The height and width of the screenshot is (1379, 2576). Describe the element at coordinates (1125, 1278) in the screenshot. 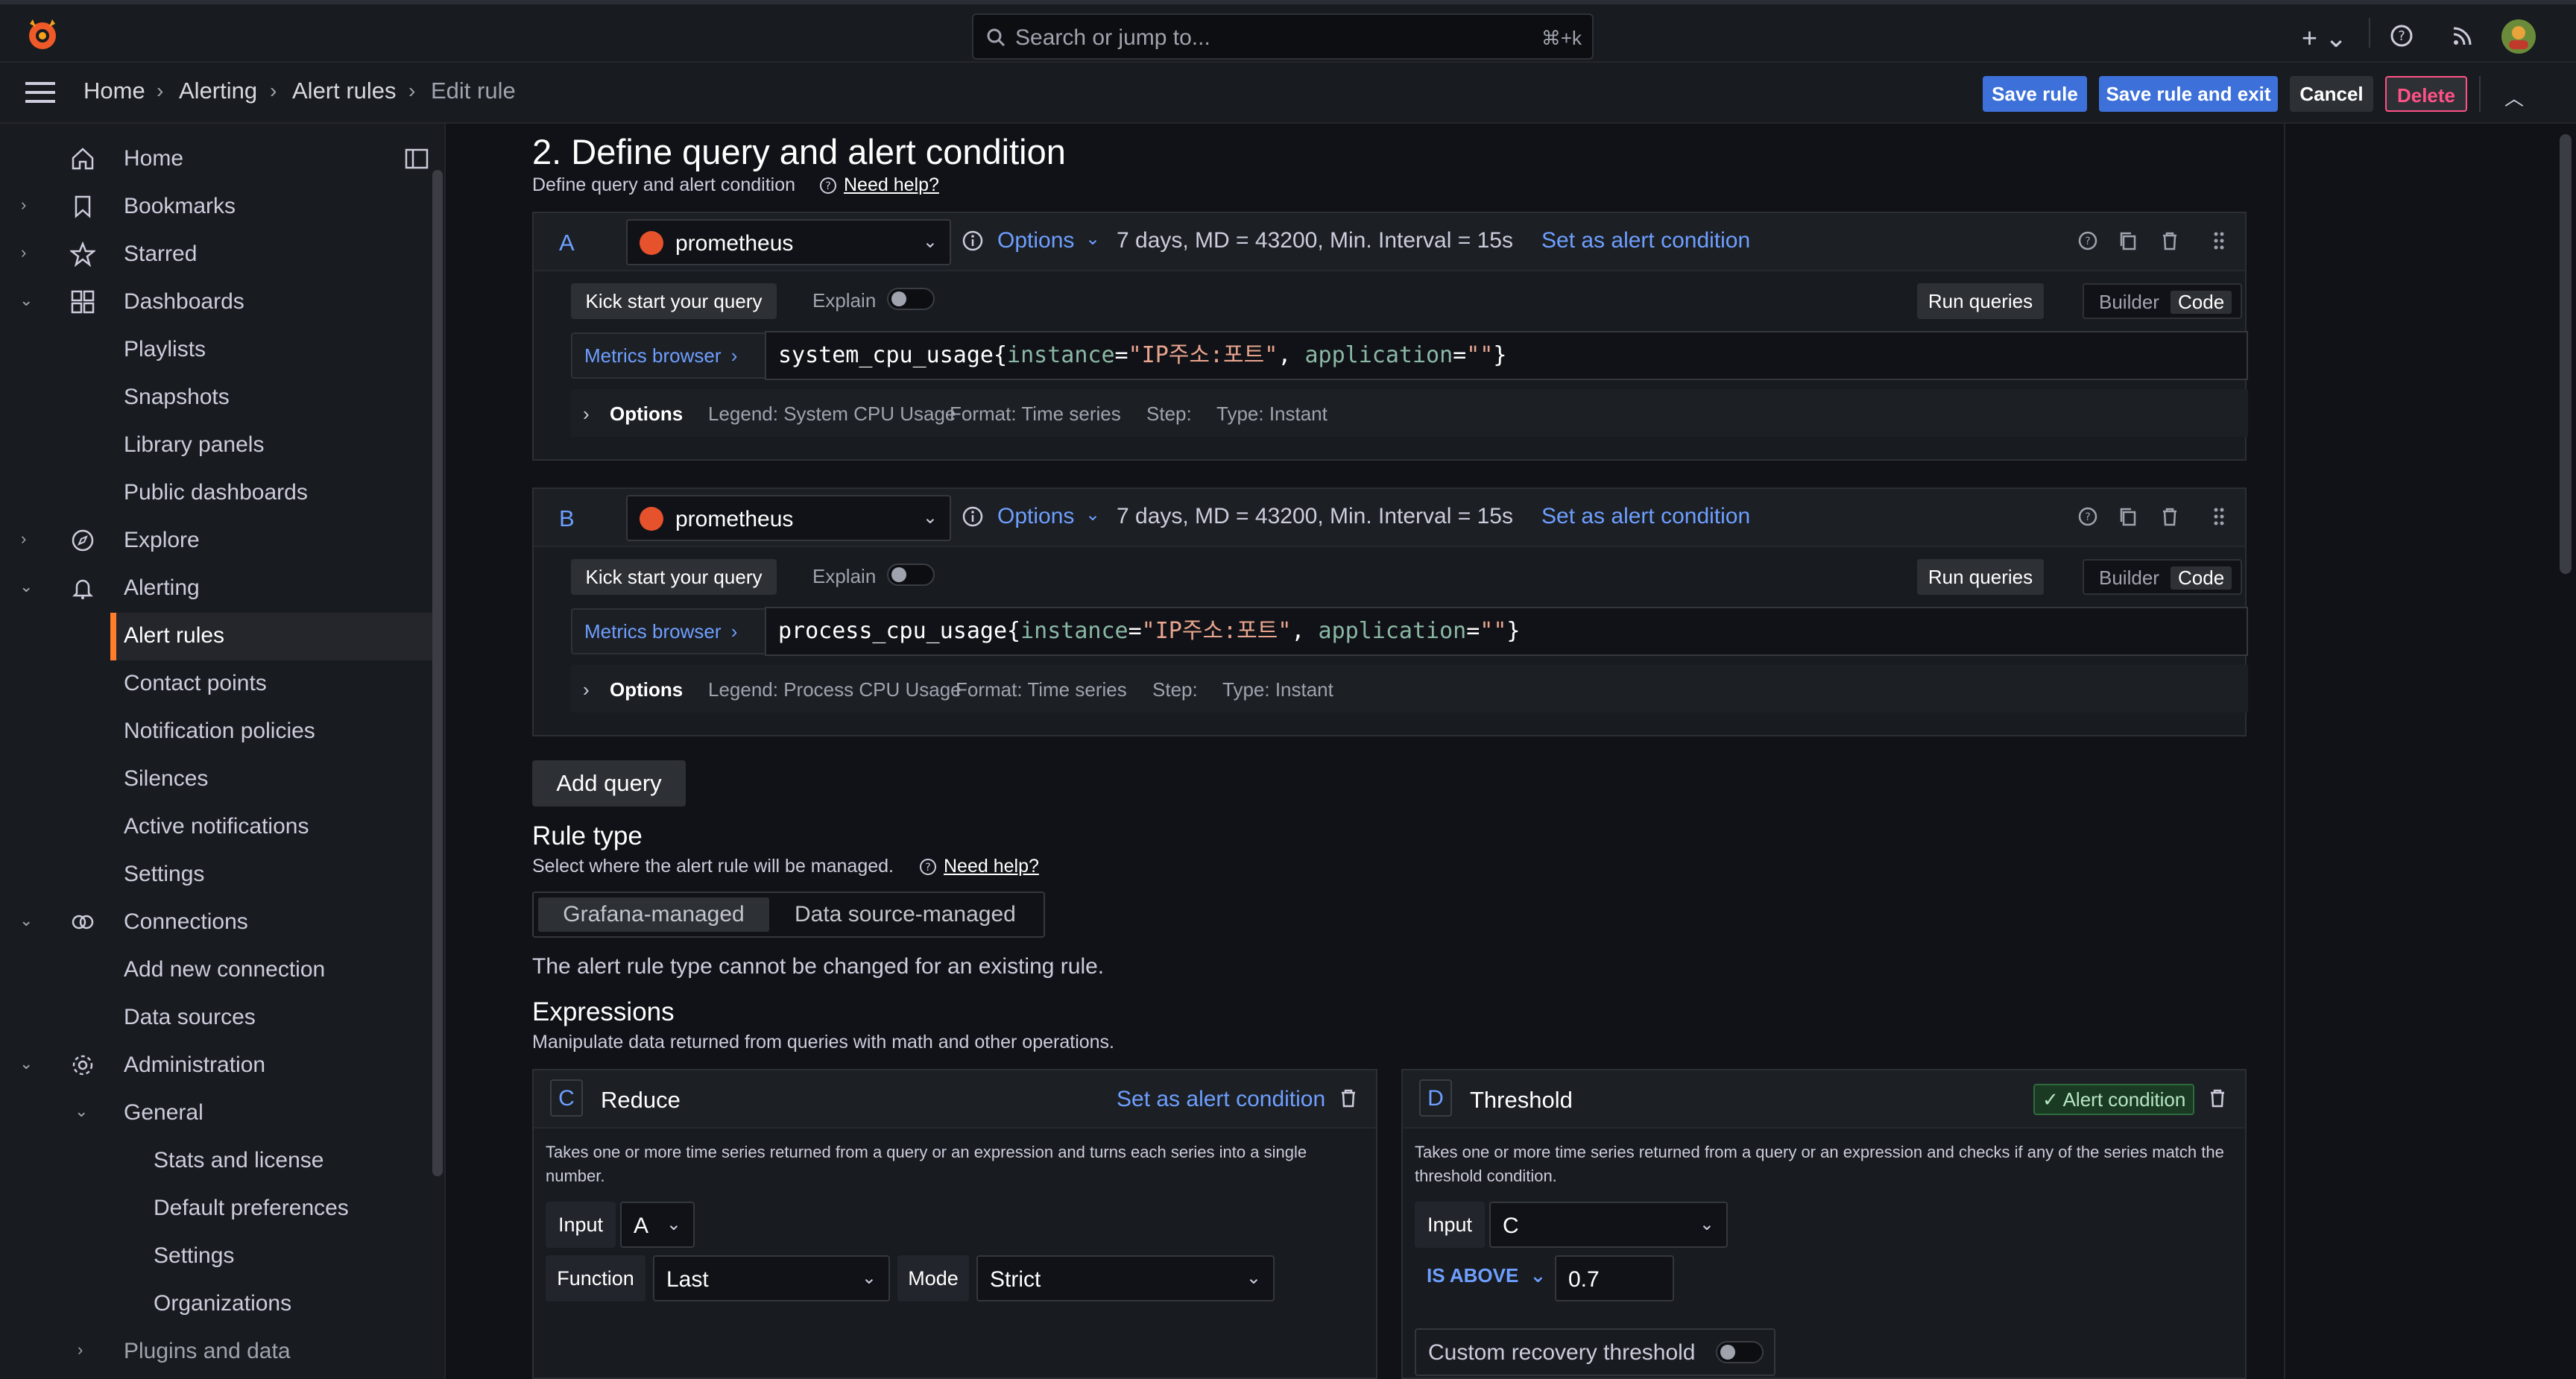

I see `mode-select: Strict ⌄` at that location.